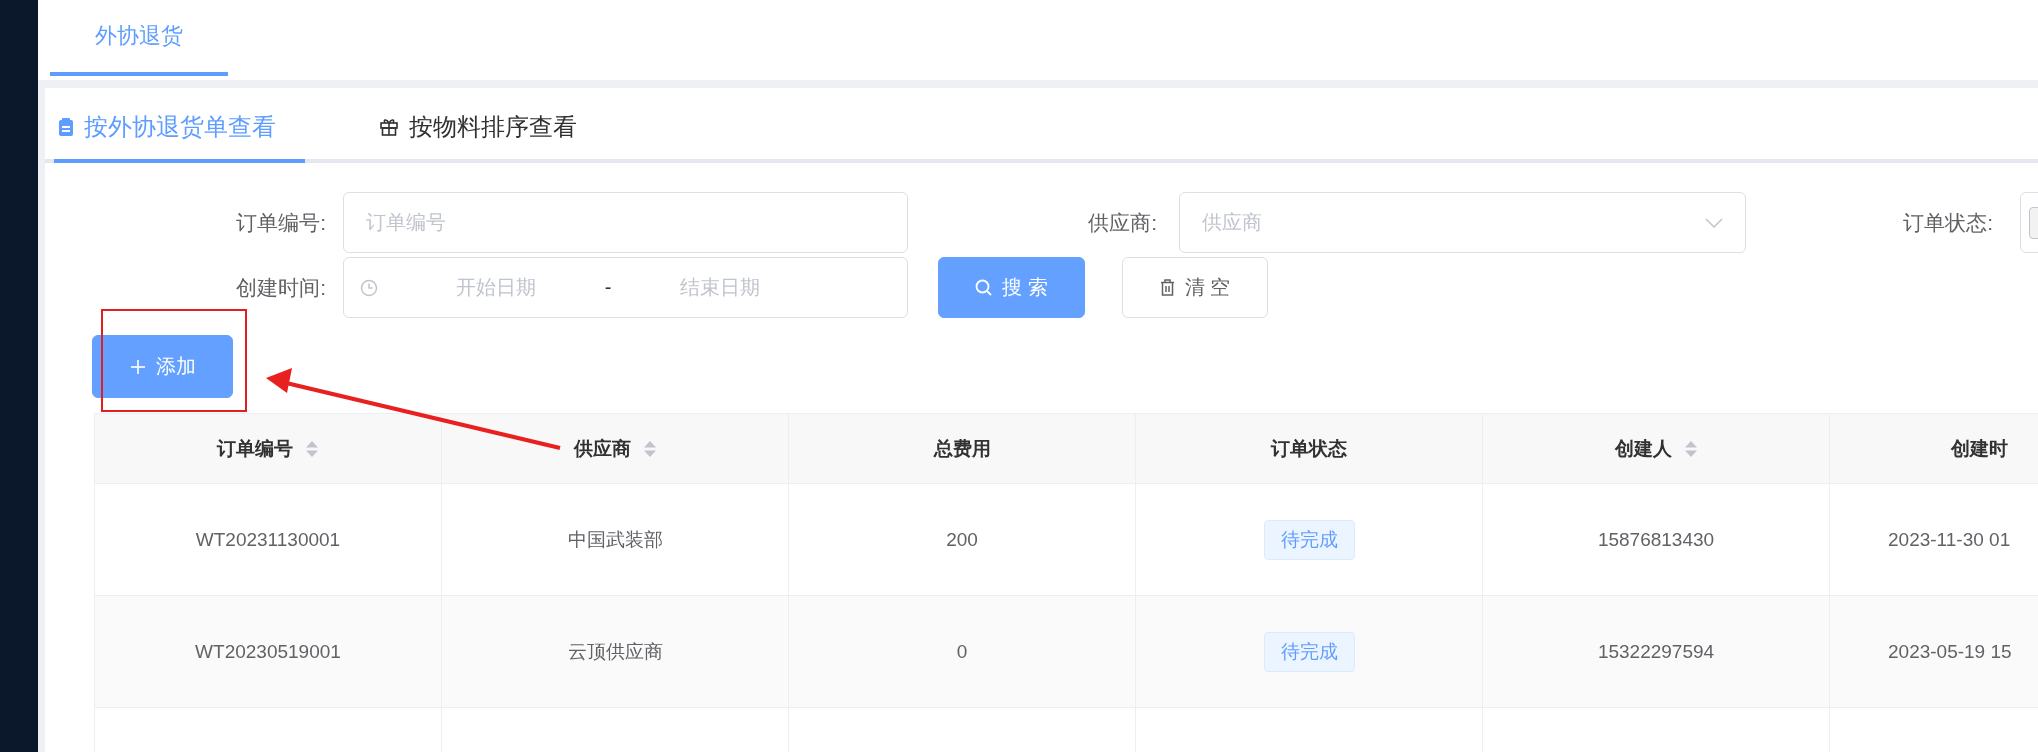 The image size is (2038, 752). I want to click on clear-button: 清 空, so click(1195, 287).